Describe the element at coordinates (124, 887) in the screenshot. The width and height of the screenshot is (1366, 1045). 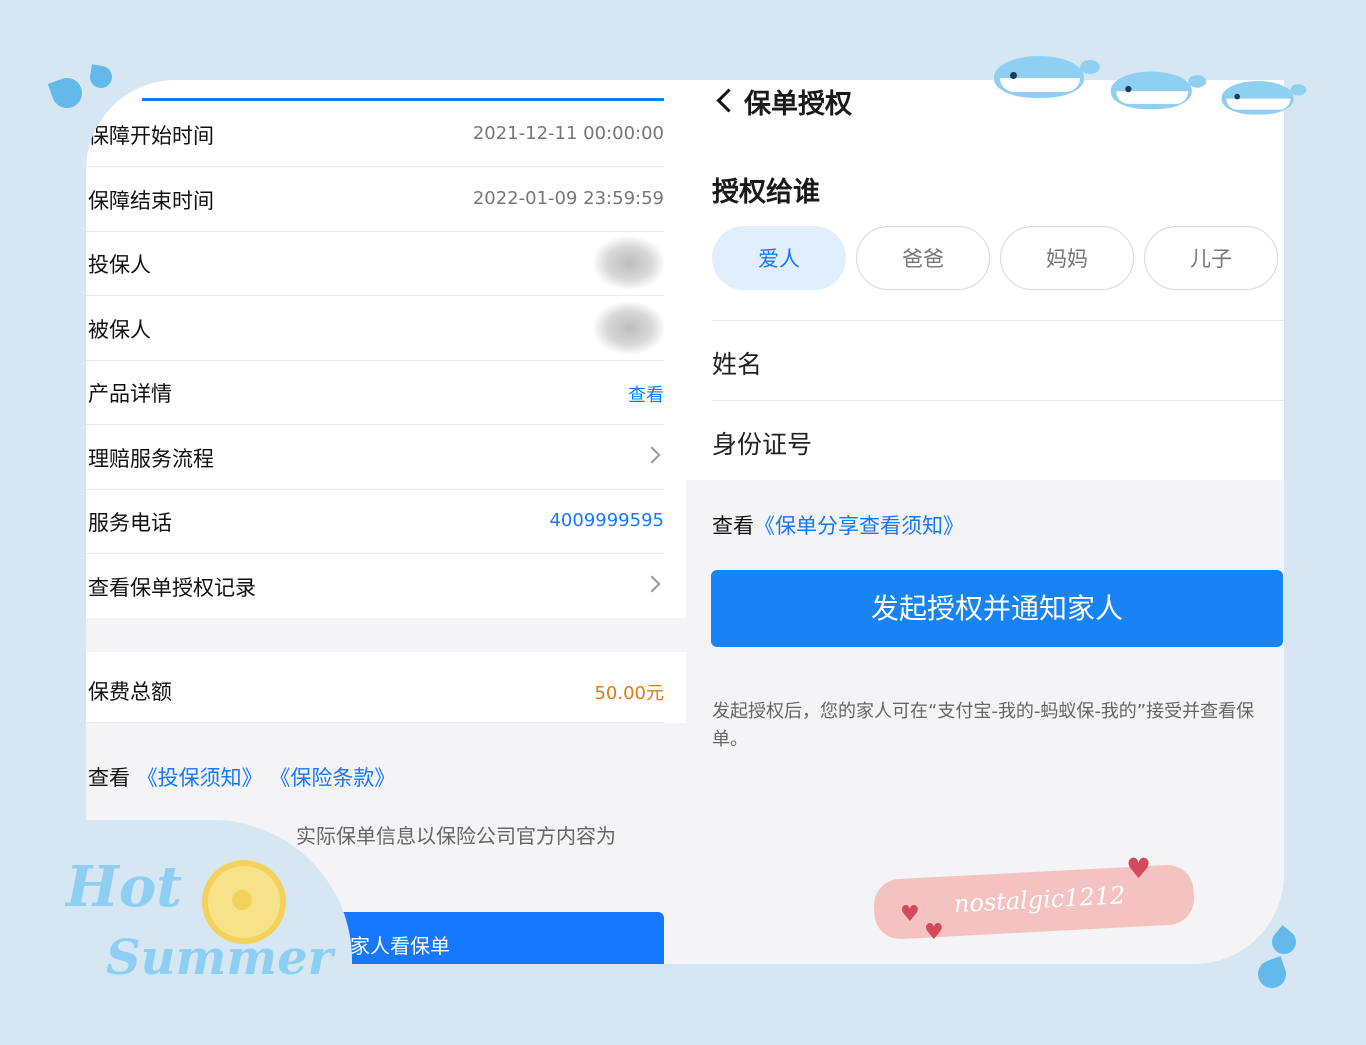
I see `sticker-word-hot: Hot` at that location.